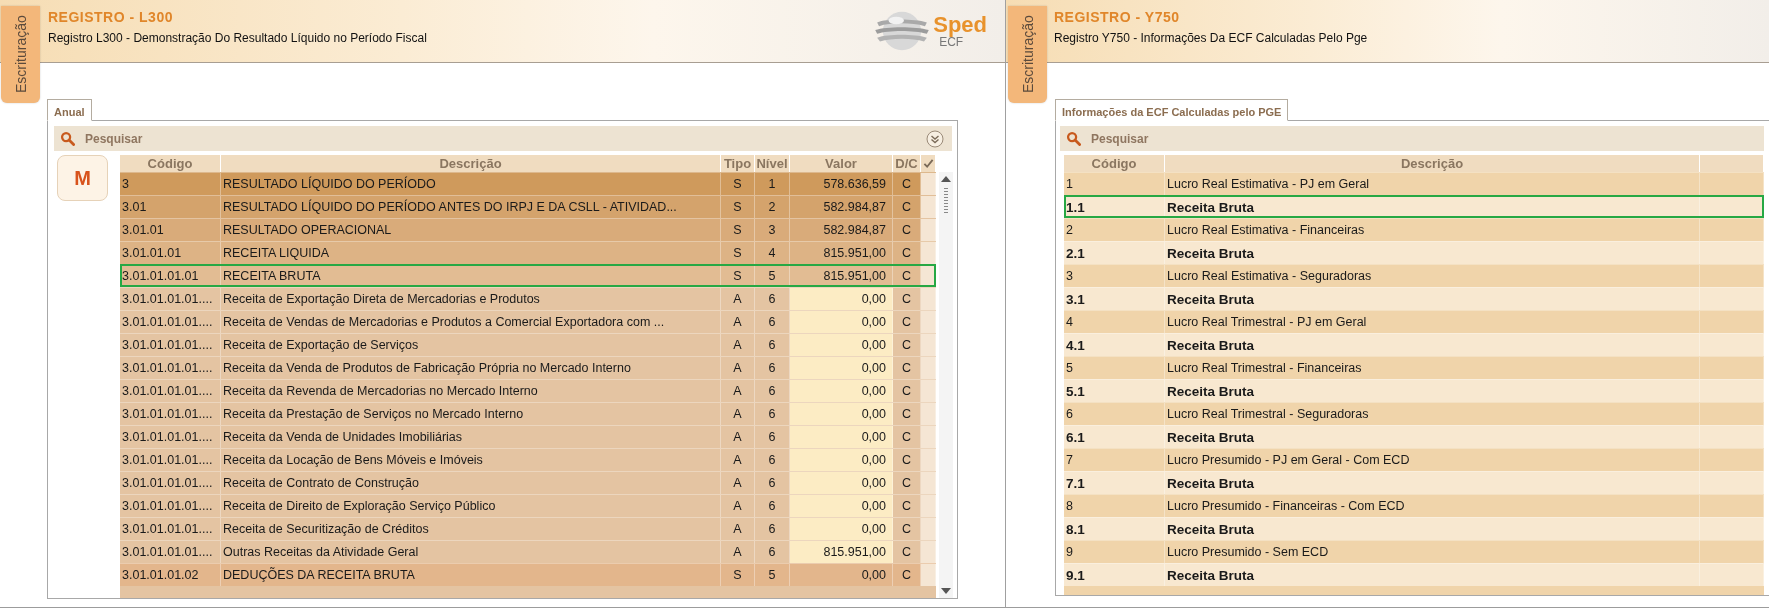  What do you see at coordinates (946, 385) in the screenshot?
I see `scrollbar` at bounding box center [946, 385].